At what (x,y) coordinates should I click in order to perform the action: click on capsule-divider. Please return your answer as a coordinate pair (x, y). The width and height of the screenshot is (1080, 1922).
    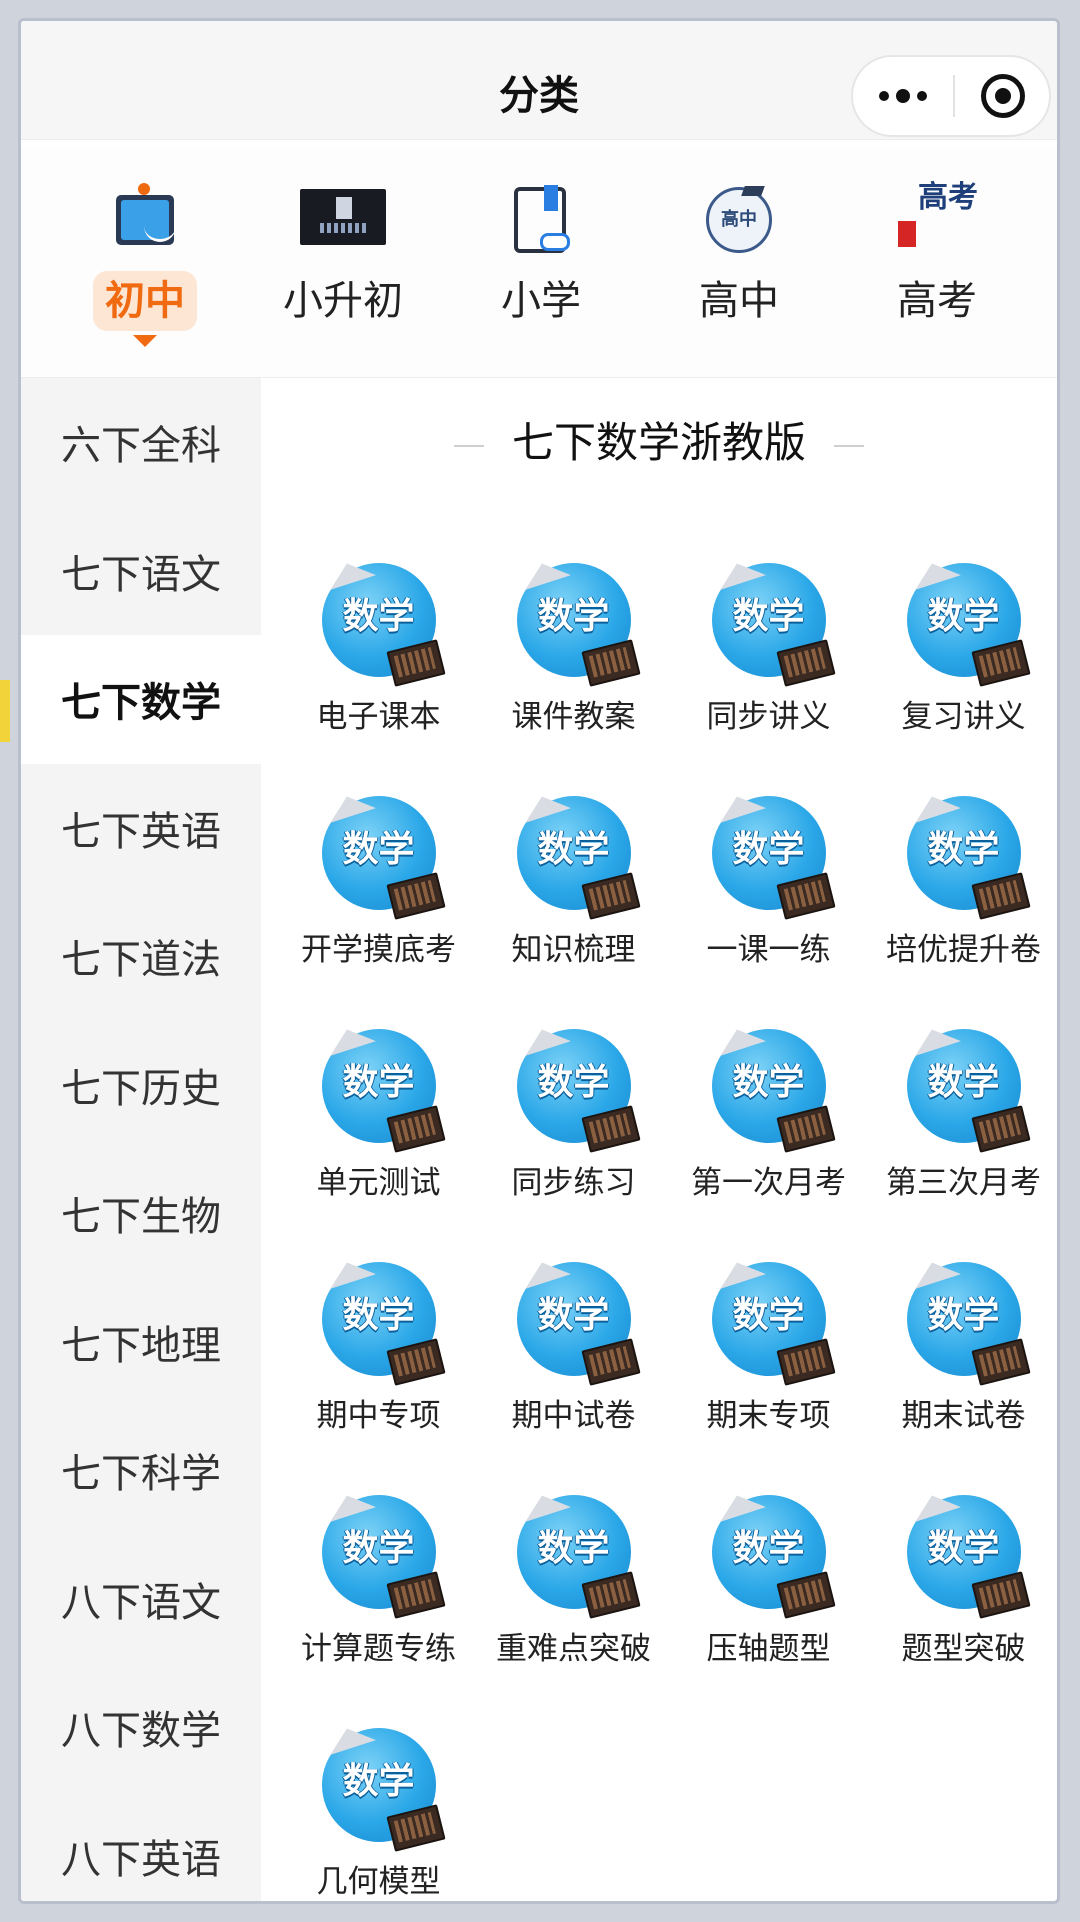
    Looking at the image, I should click on (954, 96).